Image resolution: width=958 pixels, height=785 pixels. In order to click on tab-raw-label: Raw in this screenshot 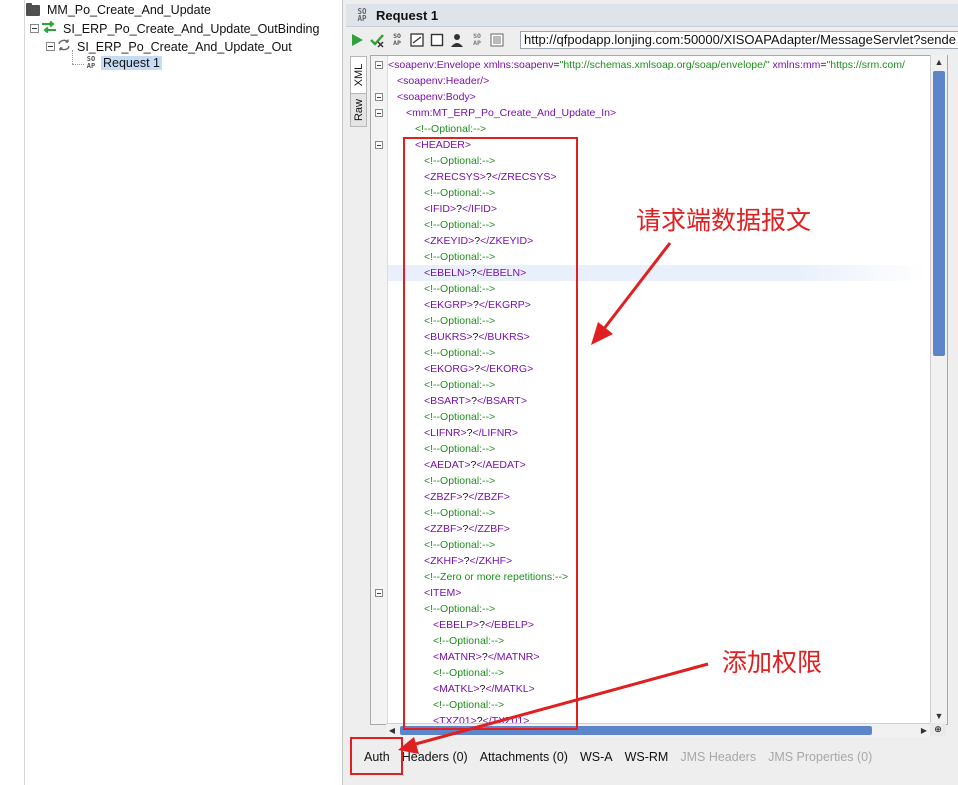, I will do `click(358, 110)`.